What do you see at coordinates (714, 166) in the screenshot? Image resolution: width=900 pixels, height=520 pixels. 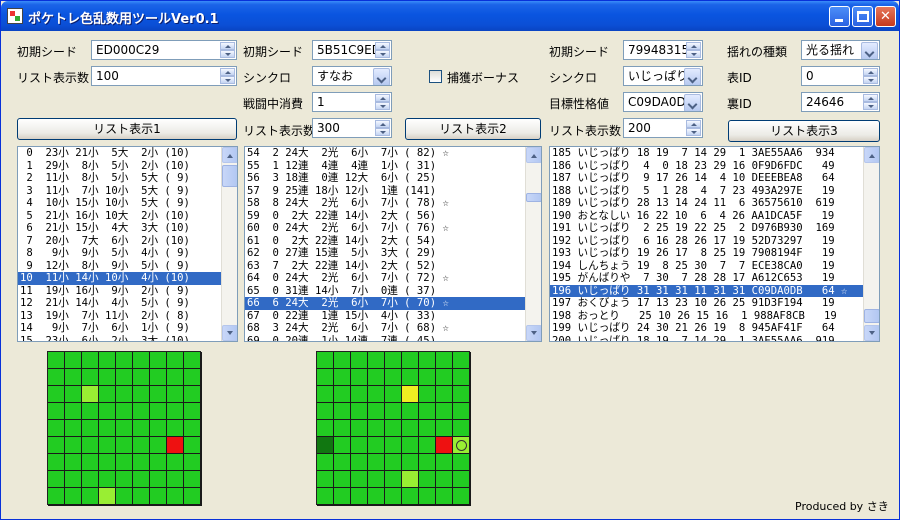 I see `list-item: 186 いじっぱり 4 0 18 23 29 16 0F9D6FDC 49` at bounding box center [714, 166].